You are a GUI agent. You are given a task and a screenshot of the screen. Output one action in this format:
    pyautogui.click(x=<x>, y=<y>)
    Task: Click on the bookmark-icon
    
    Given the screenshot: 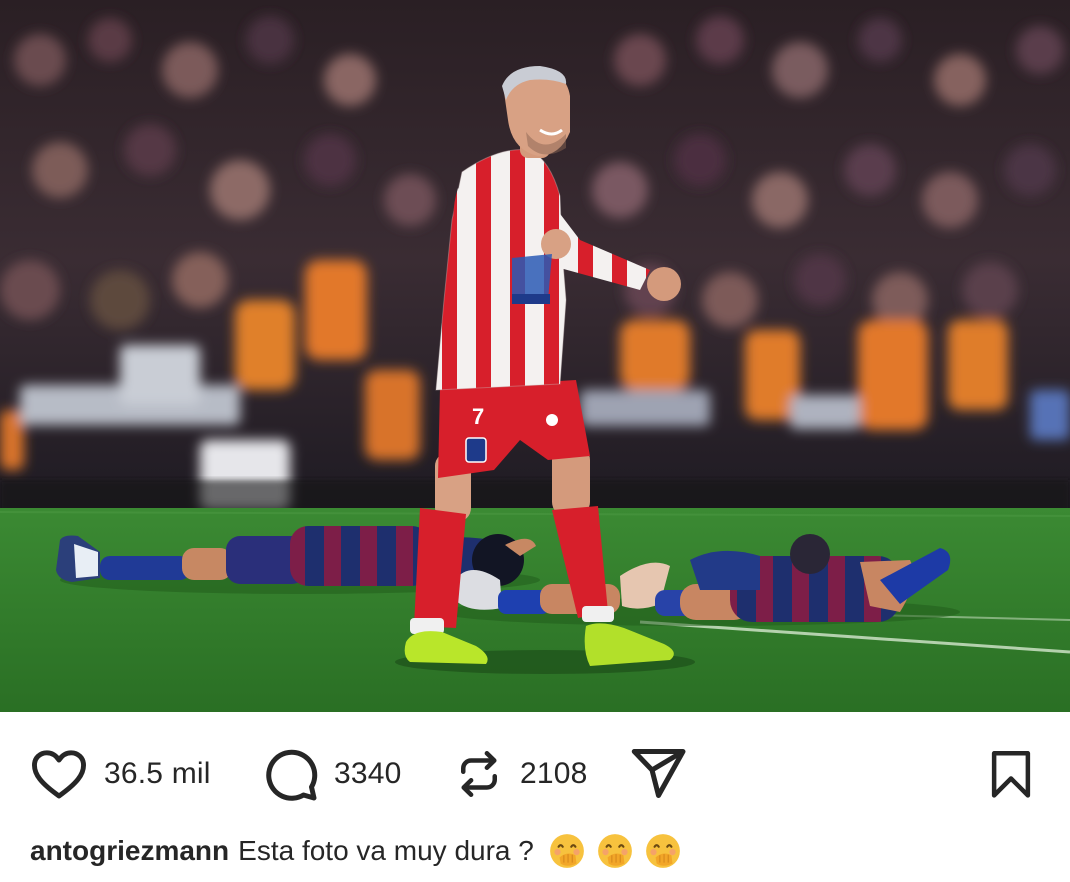 What is the action you would take?
    pyautogui.click(x=1011, y=774)
    